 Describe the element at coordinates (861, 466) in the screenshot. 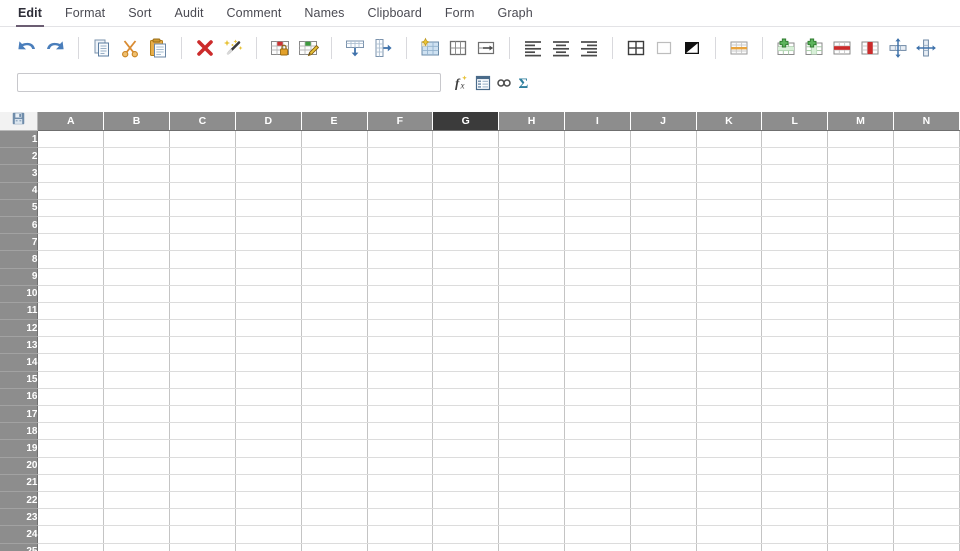

I see `cell-M20` at that location.